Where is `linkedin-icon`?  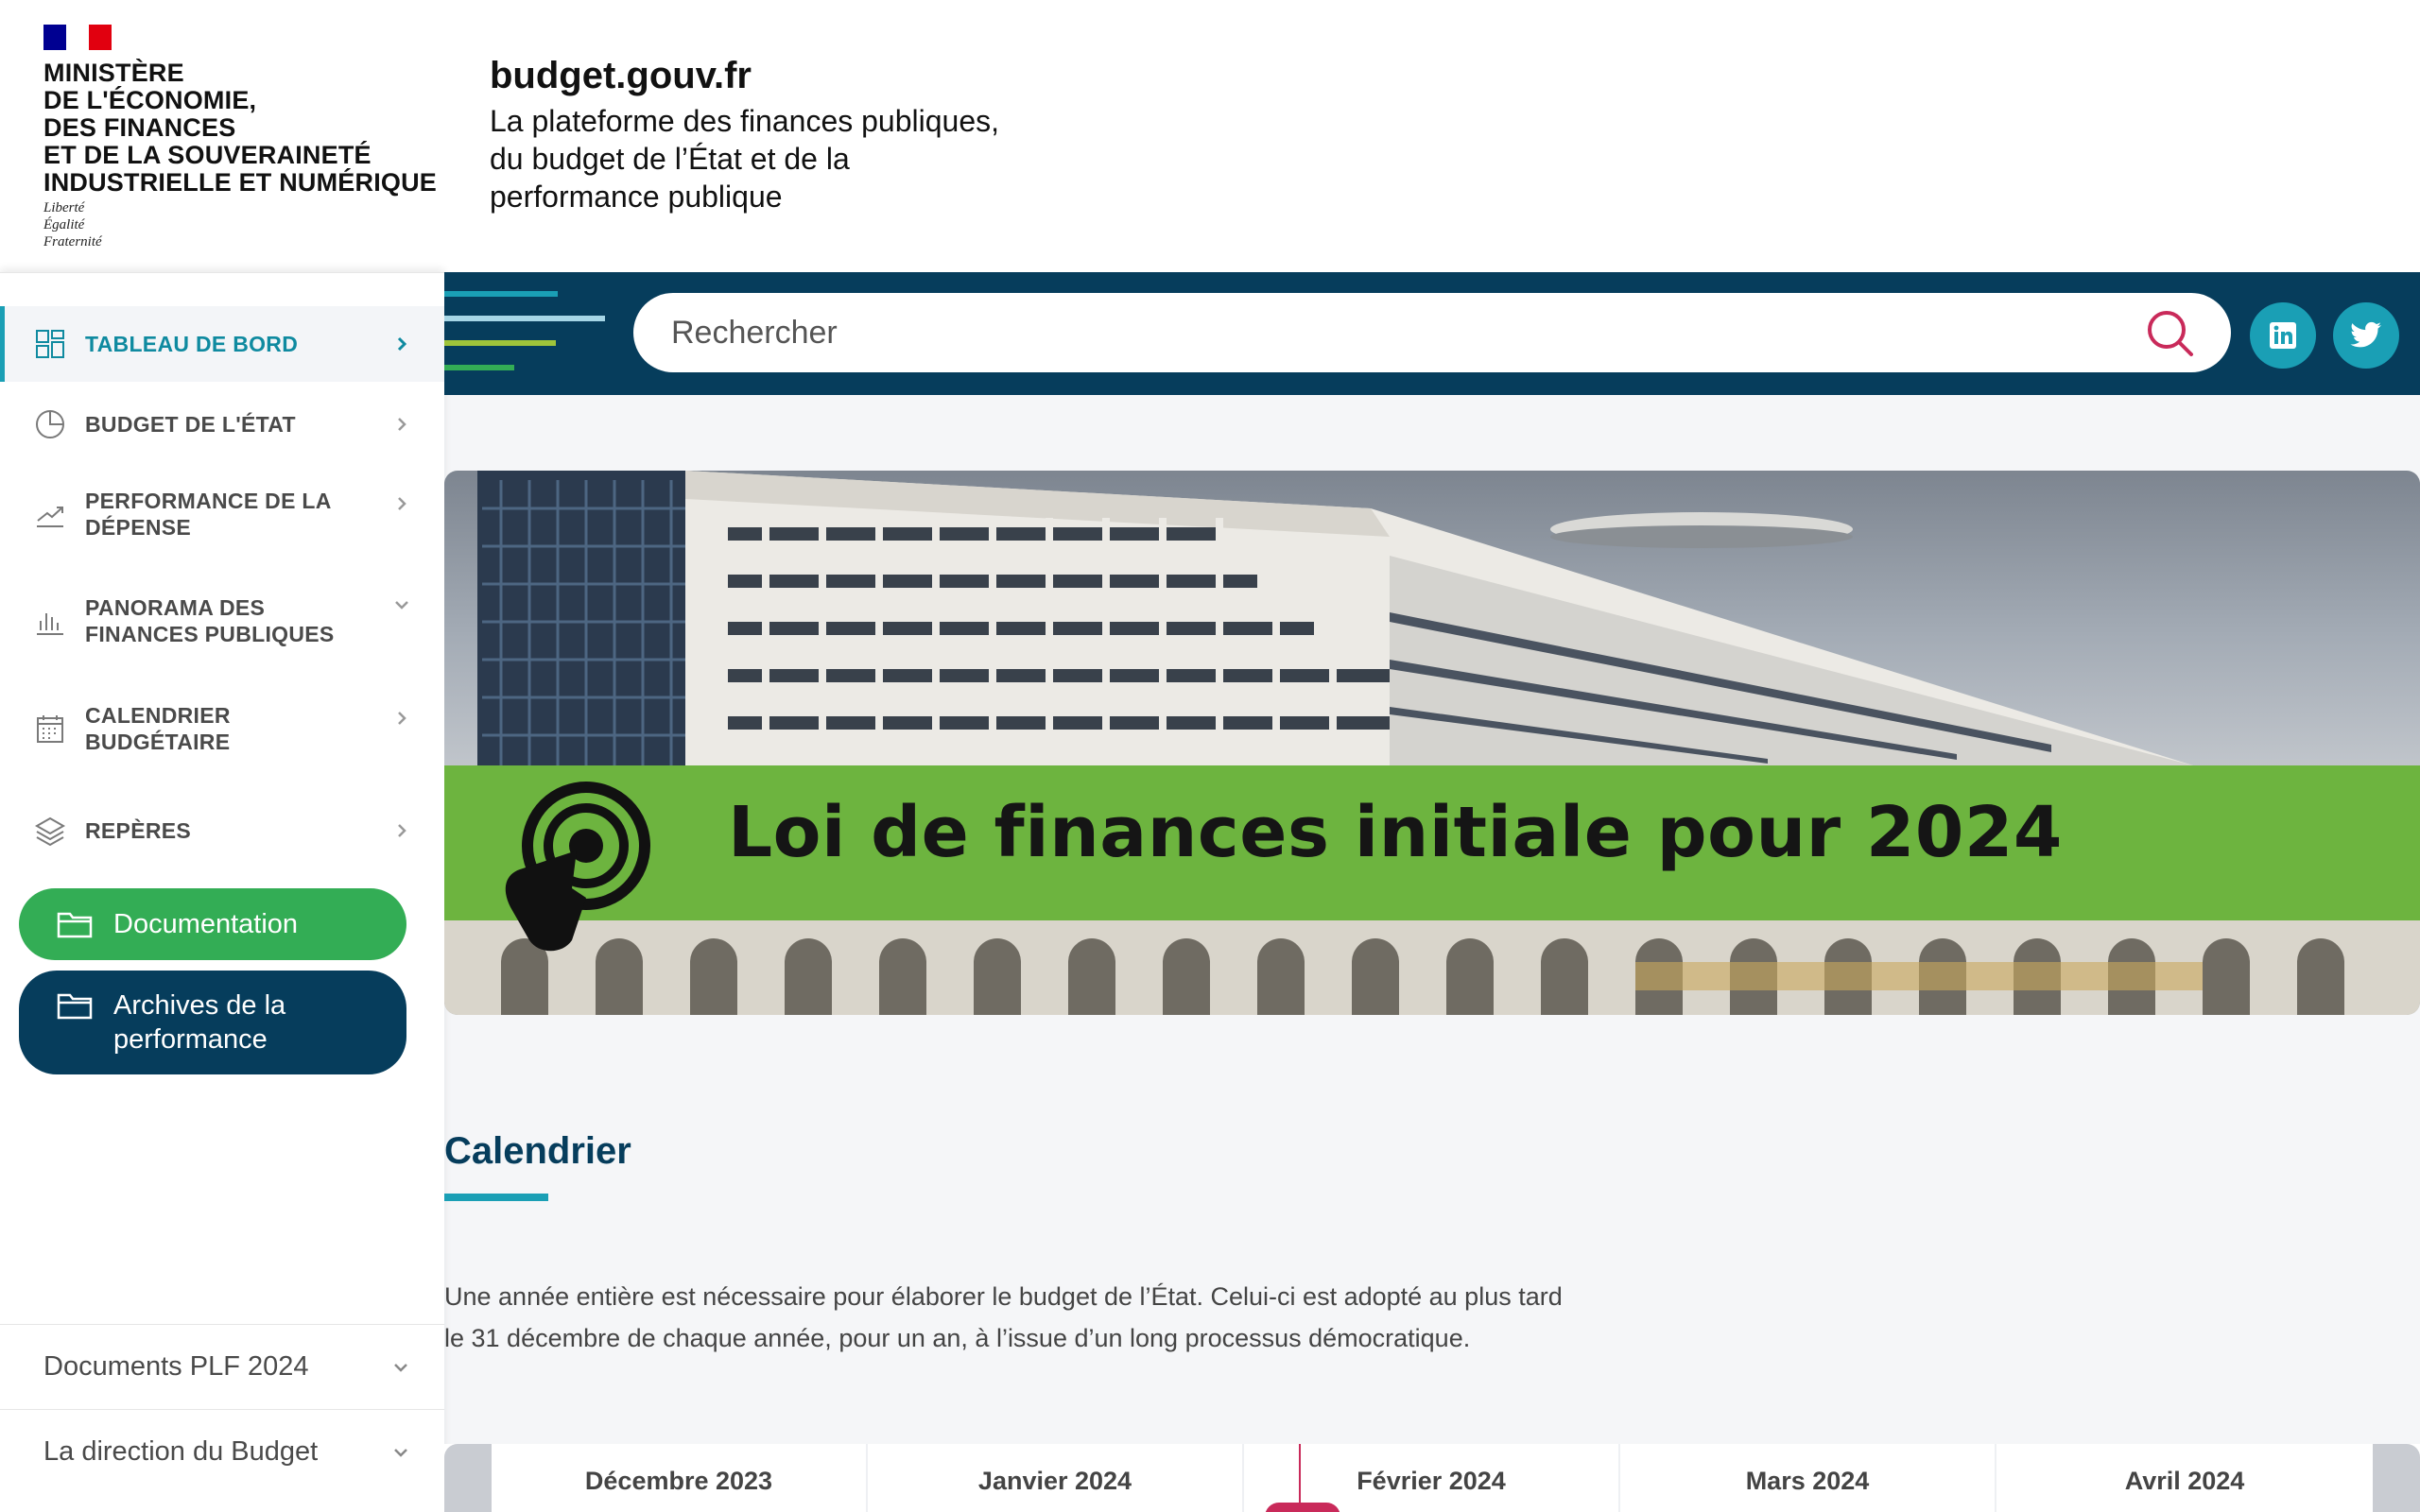 linkedin-icon is located at coordinates (2283, 335).